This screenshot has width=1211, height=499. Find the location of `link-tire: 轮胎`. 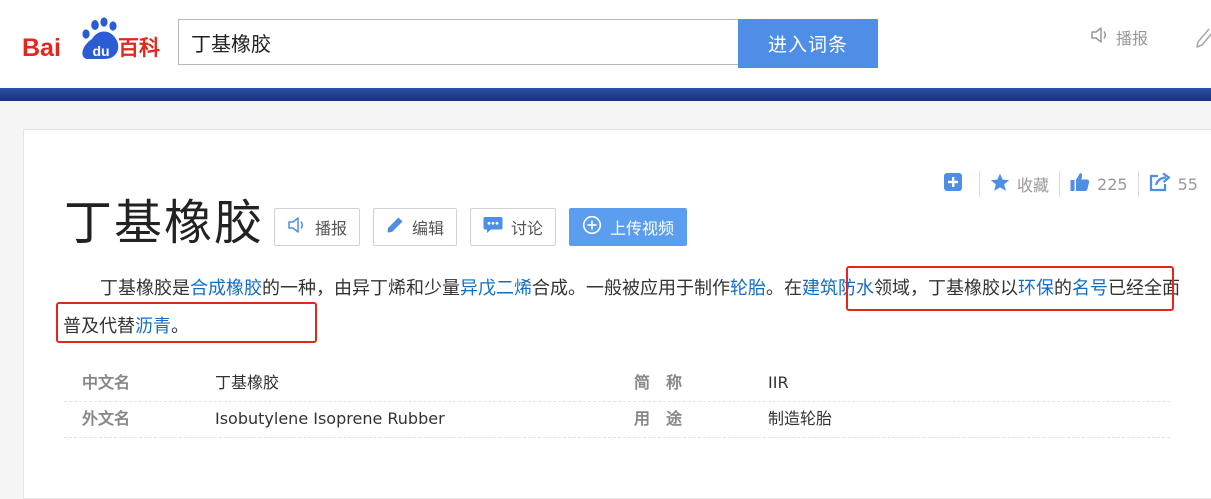

link-tire: 轮胎 is located at coordinates (748, 288).